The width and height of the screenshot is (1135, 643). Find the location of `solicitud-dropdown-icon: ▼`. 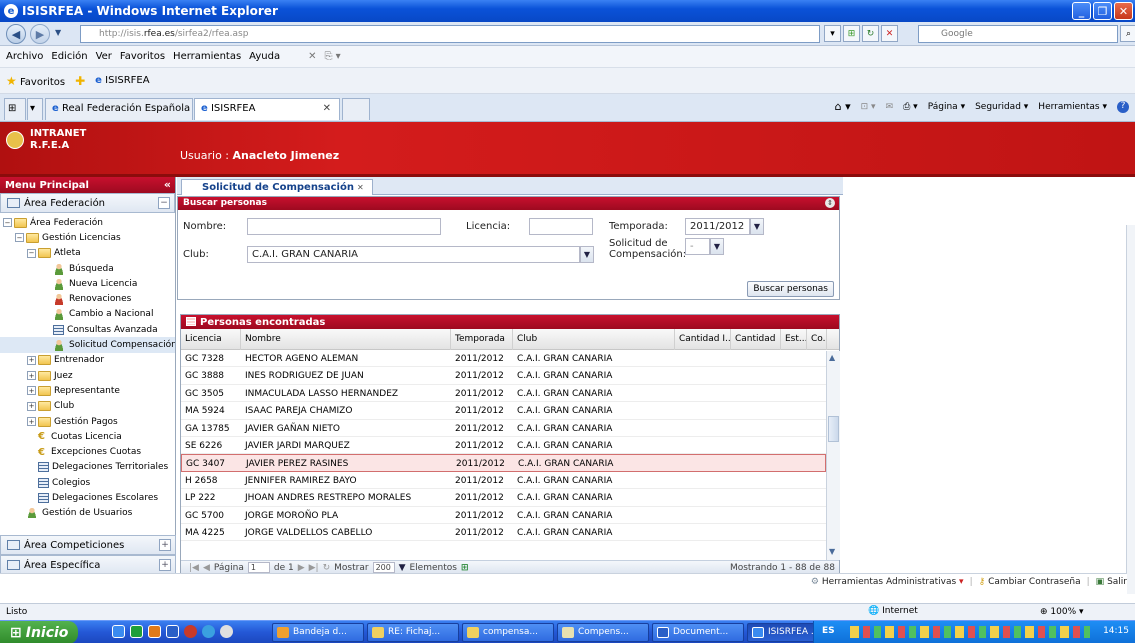

solicitud-dropdown-icon: ▼ is located at coordinates (717, 246).